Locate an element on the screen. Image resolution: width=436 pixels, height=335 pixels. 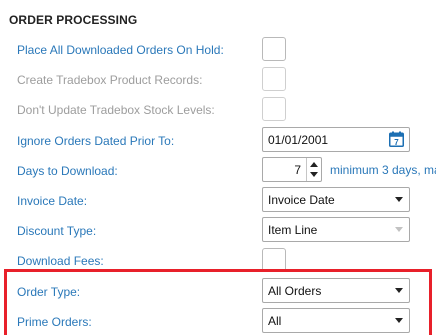
order-type-select: All Orders is located at coordinates (336, 290).